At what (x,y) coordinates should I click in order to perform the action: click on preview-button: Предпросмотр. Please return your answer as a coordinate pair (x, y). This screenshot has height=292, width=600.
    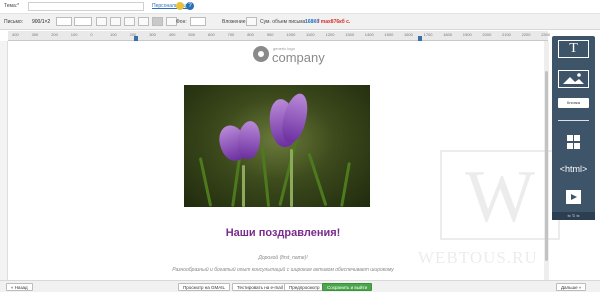
    Looking at the image, I should click on (304, 287).